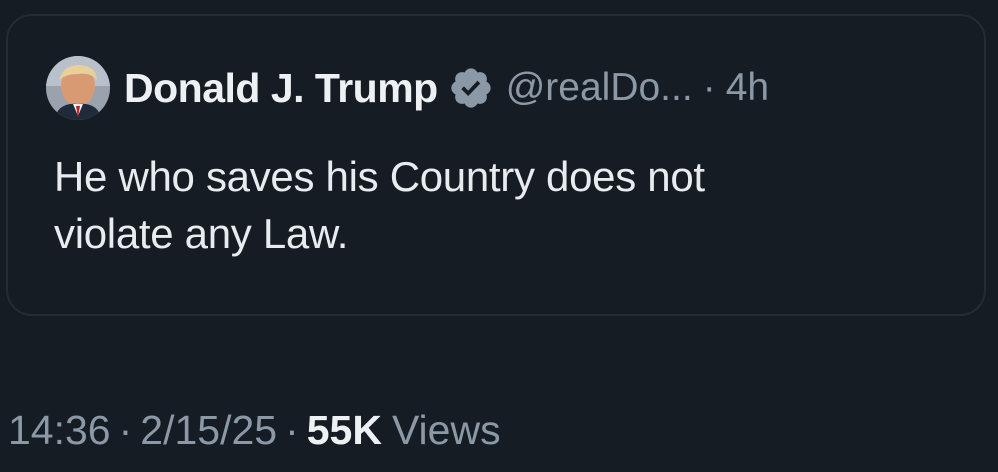  I want to click on avatar-image, so click(78, 88).